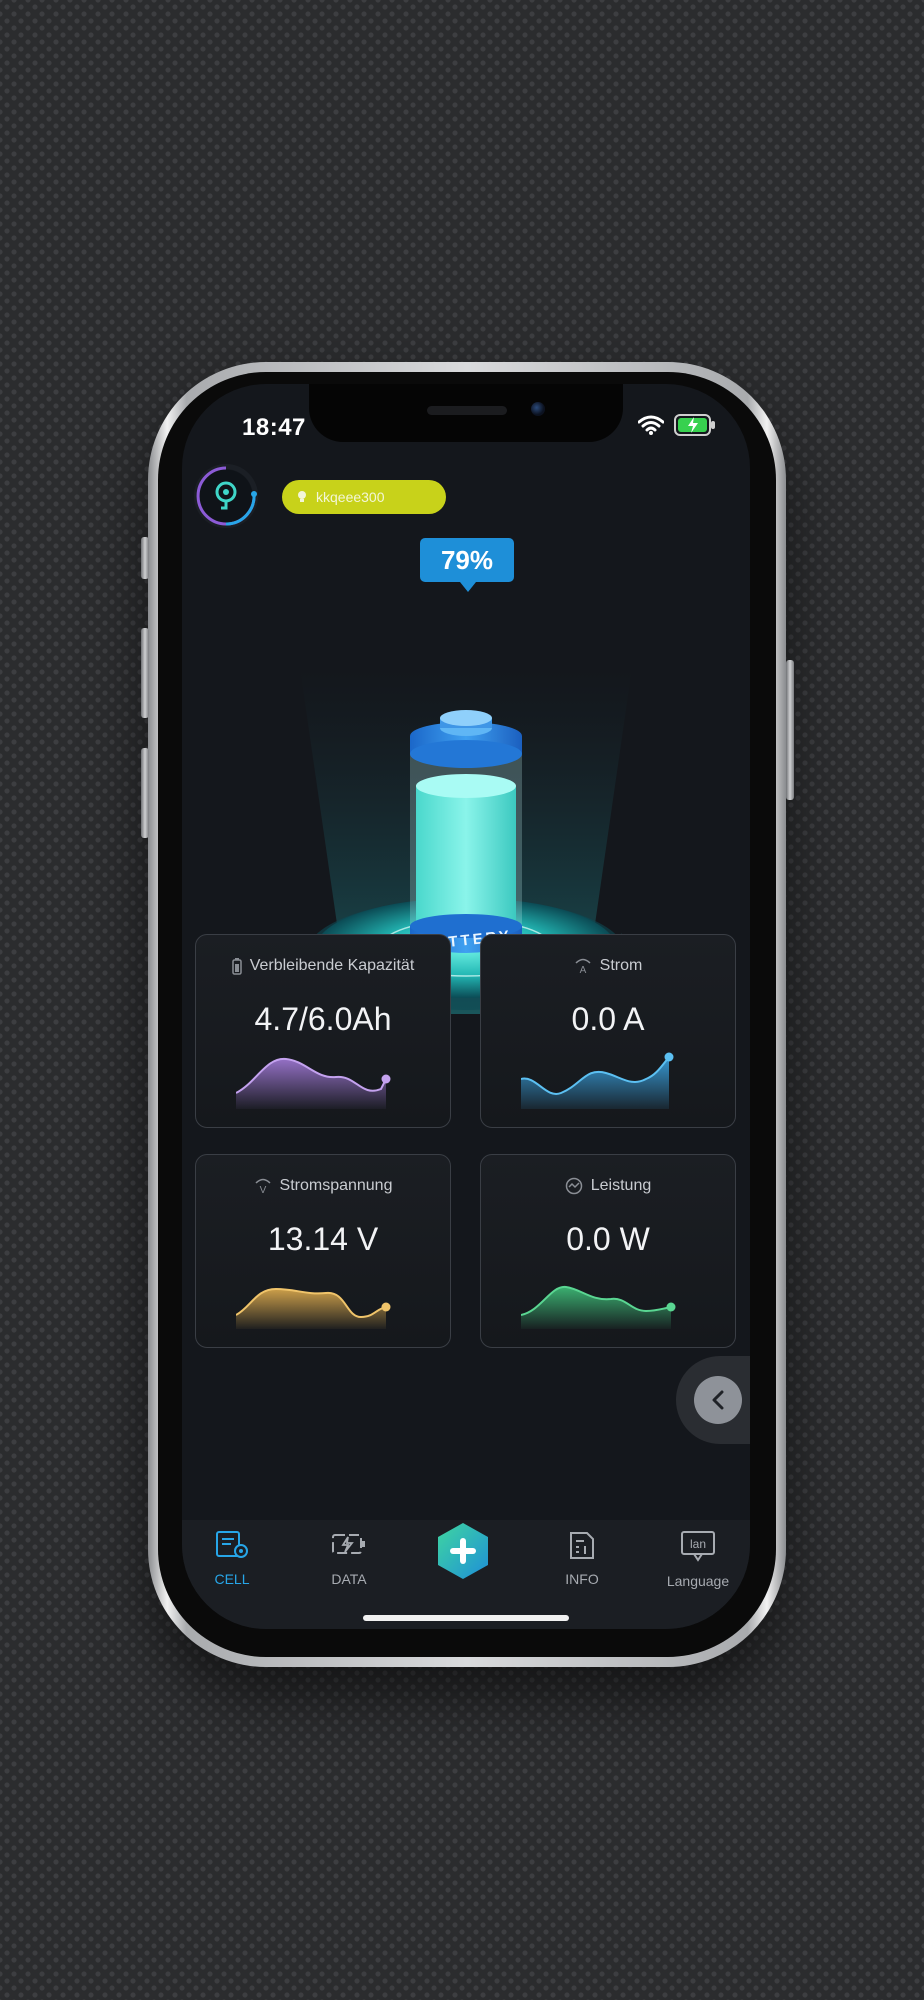  I want to click on battery-small-icon, so click(236, 966).